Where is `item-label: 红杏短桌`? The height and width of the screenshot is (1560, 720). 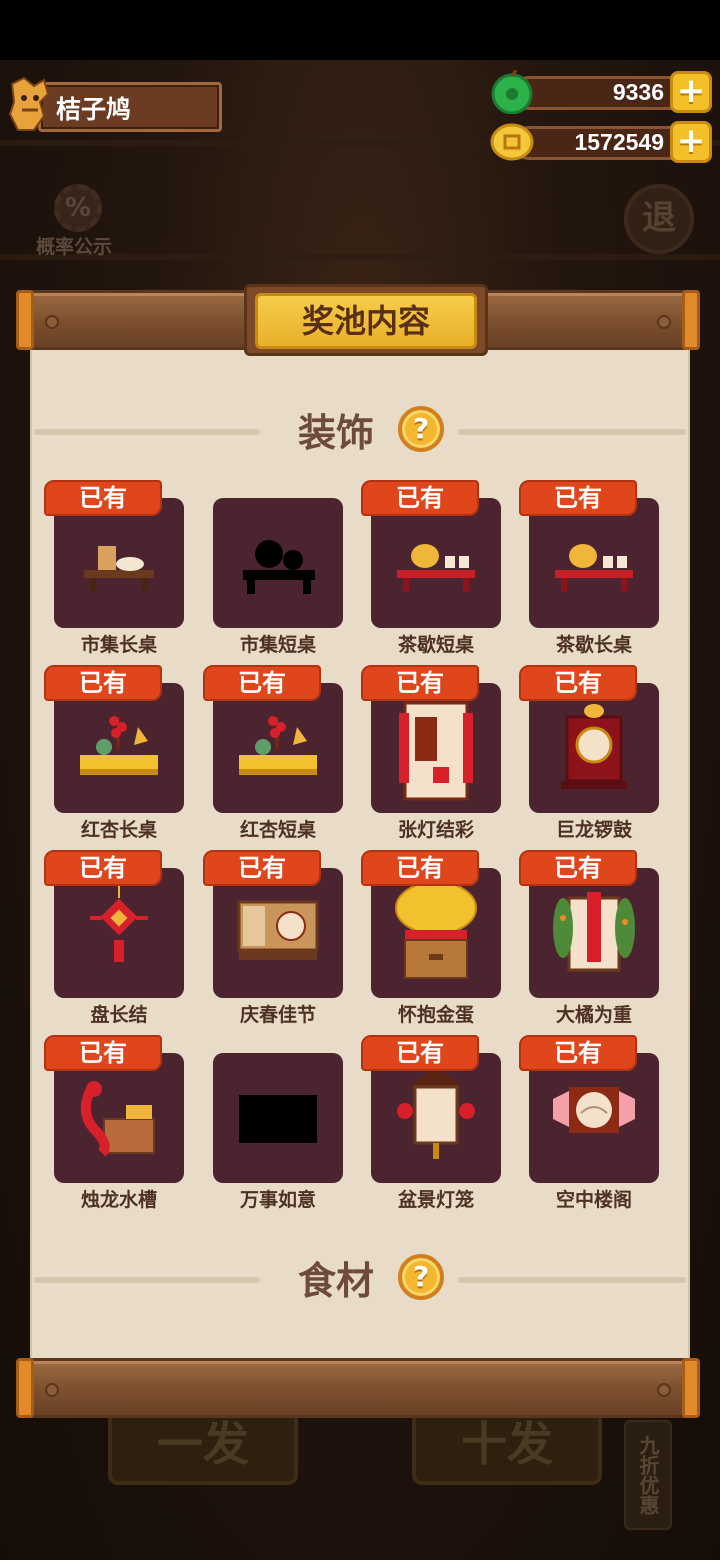 item-label: 红杏短桌 is located at coordinates (277, 830).